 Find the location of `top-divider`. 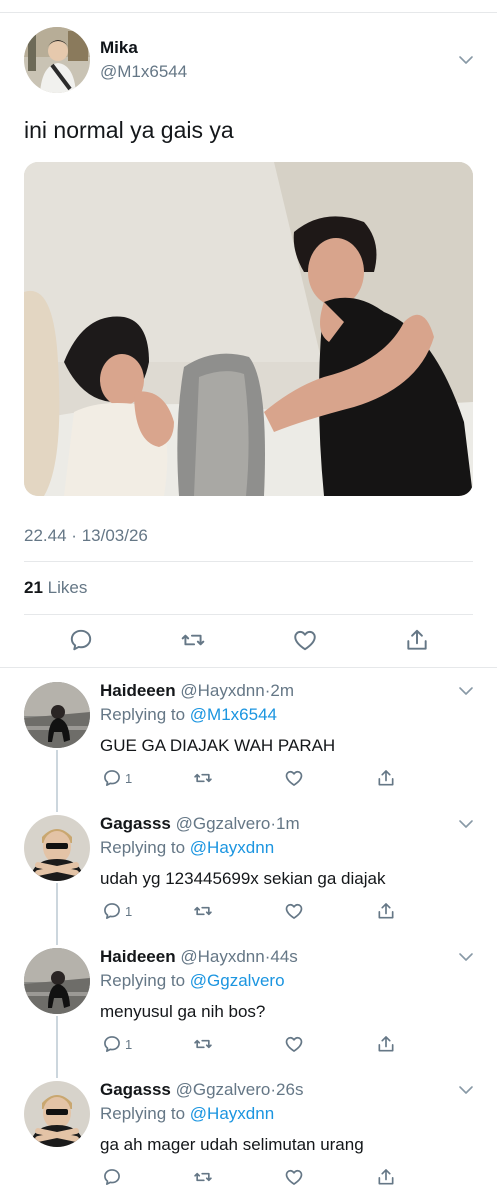

top-divider is located at coordinates (248, 12).